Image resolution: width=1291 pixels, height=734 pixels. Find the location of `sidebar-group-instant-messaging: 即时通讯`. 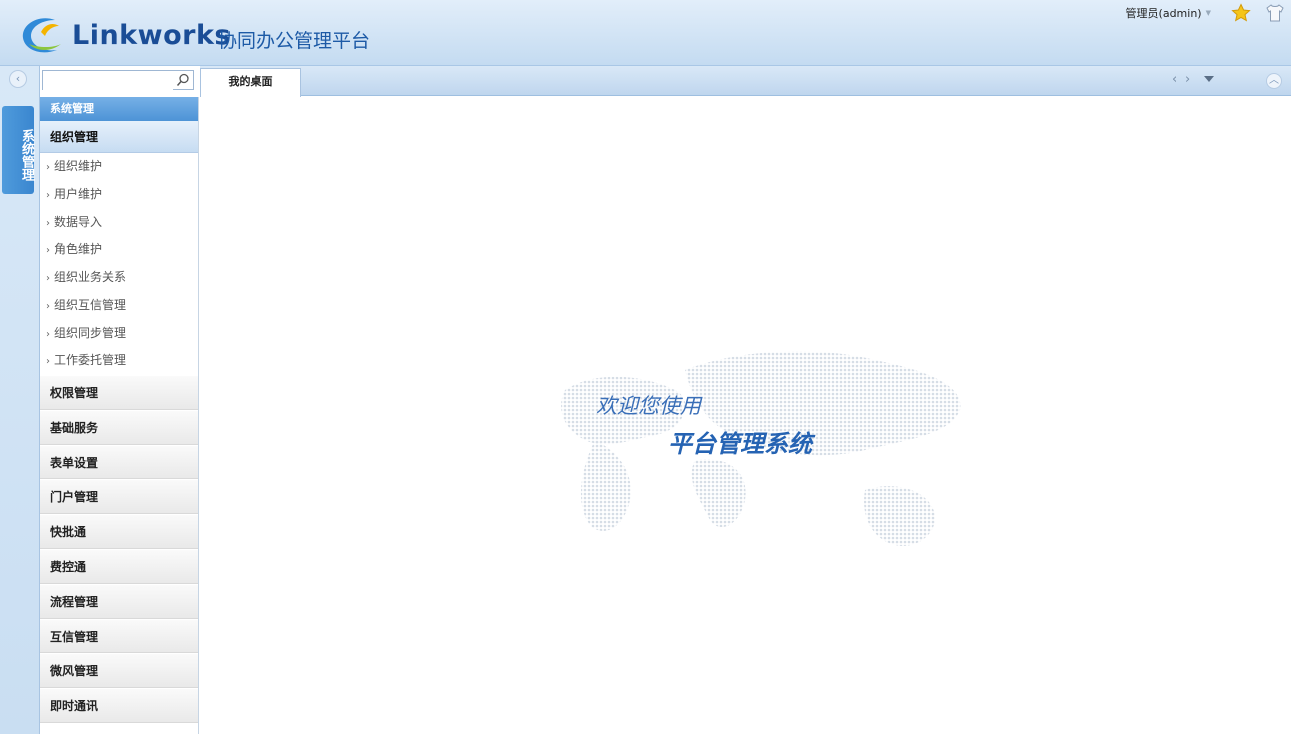

sidebar-group-instant-messaging: 即时通讯 is located at coordinates (119, 705).